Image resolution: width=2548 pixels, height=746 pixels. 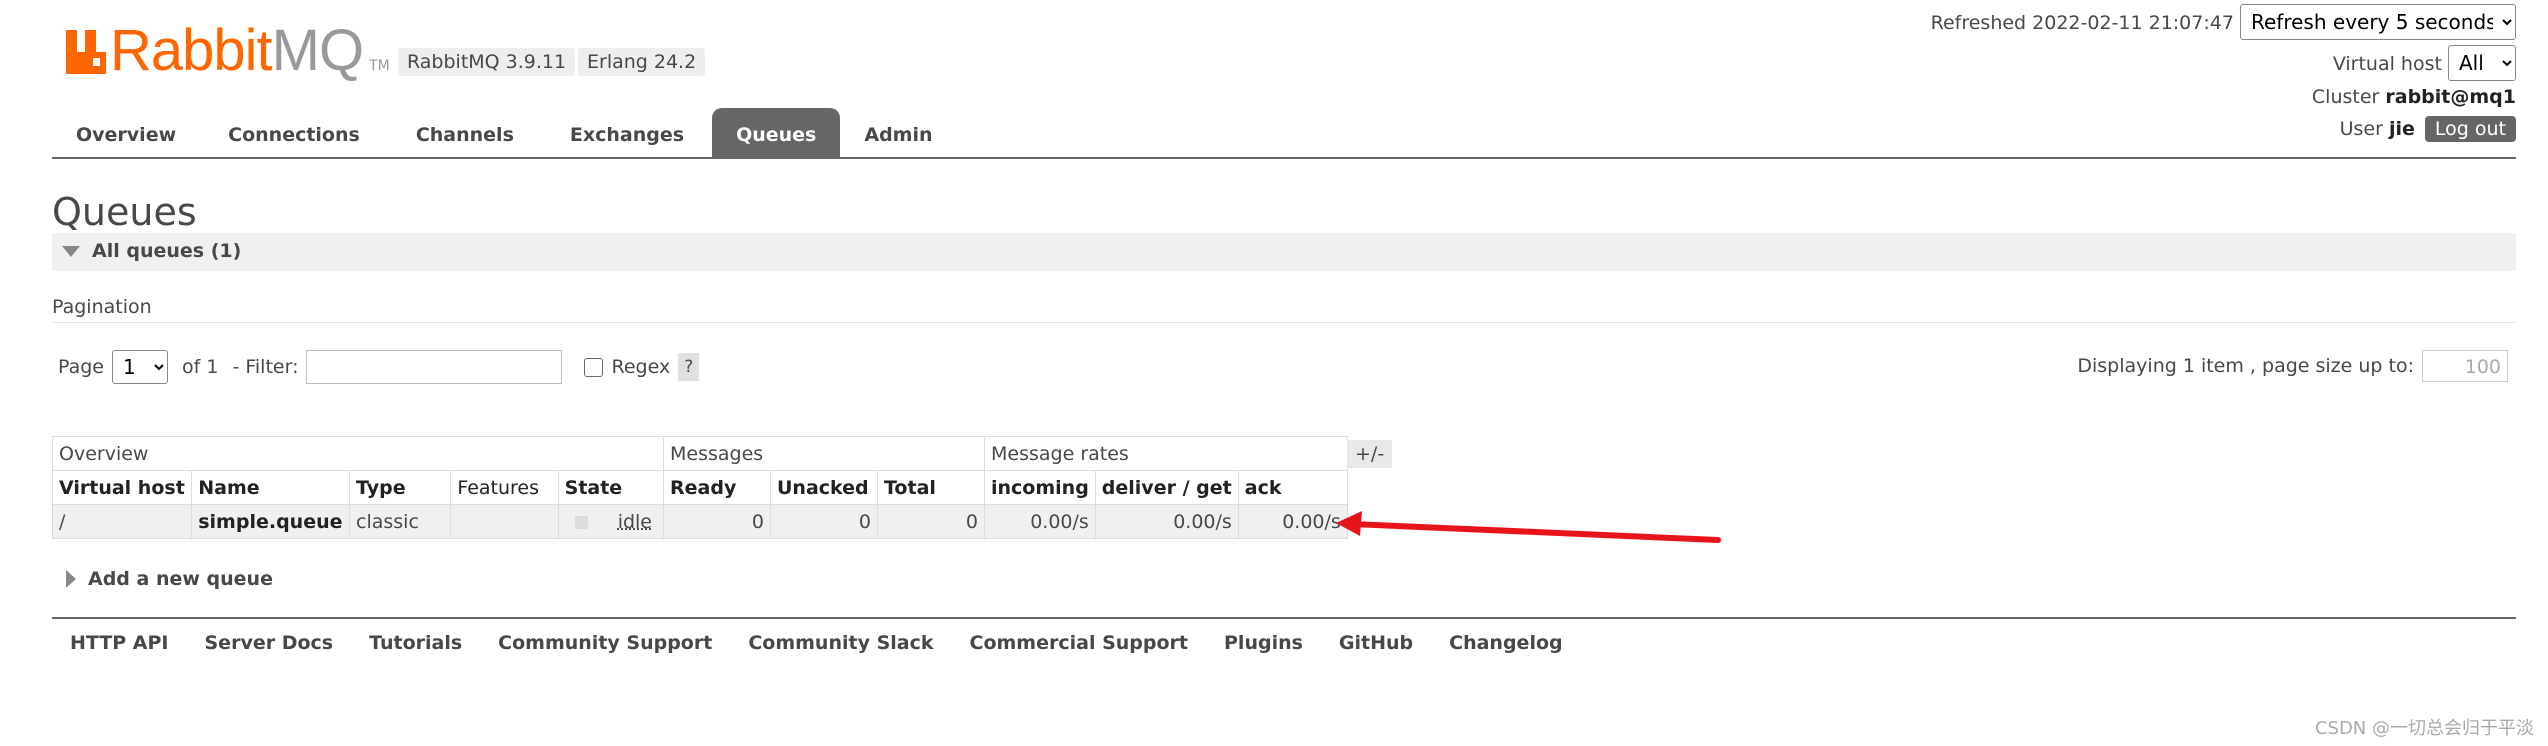 I want to click on cell-total: 0, so click(x=931, y=521).